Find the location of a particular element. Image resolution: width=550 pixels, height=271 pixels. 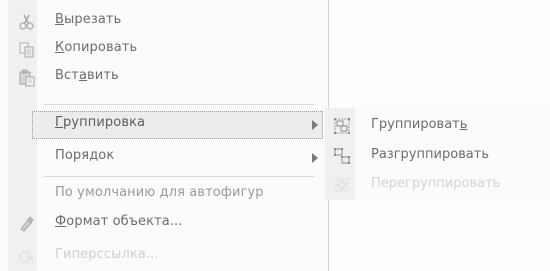

format-object-icon is located at coordinates (27, 224).